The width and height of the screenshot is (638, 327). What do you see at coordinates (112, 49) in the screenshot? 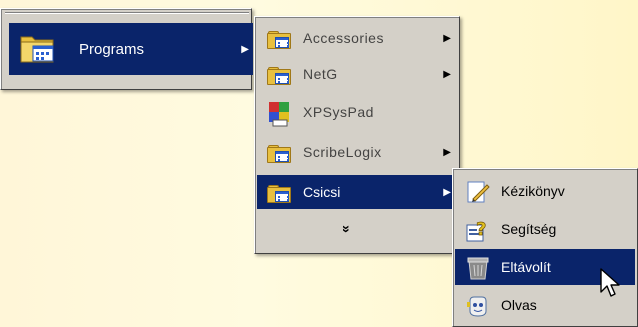
I see `start-menu-item-label: Programs` at bounding box center [112, 49].